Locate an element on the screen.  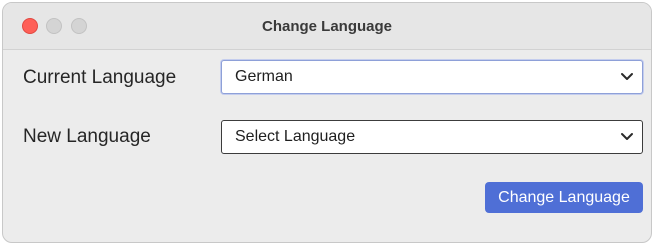
window-title: Change Language is located at coordinates (326, 26).